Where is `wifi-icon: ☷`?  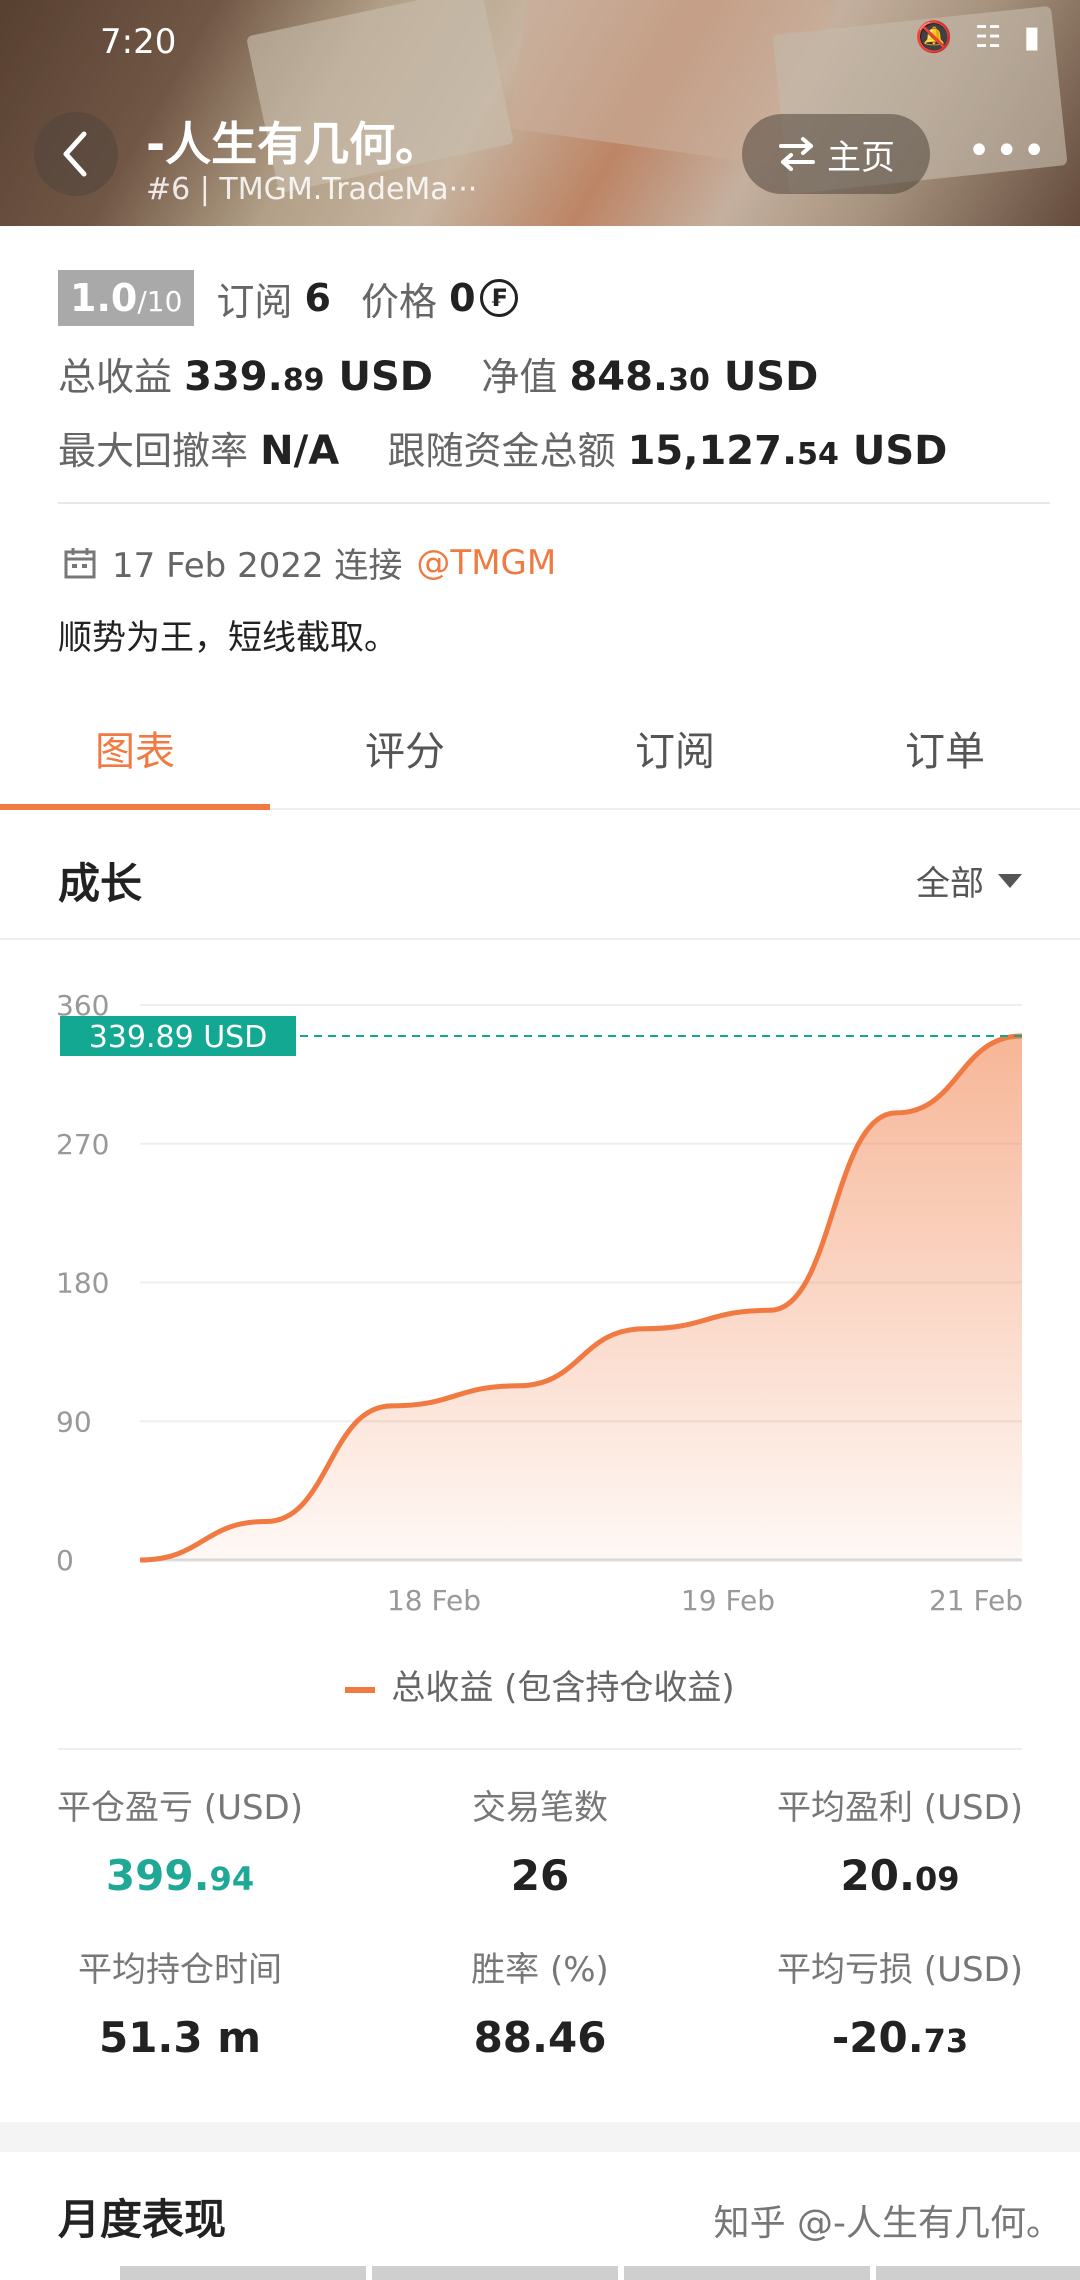 wifi-icon: ☷ is located at coordinates (988, 37).